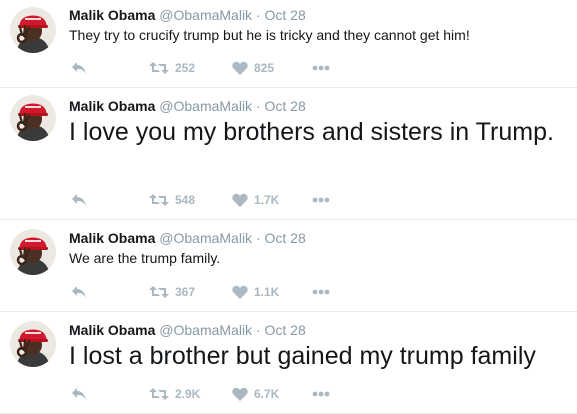 The height and width of the screenshot is (414, 577). What do you see at coordinates (188, 394) in the screenshot?
I see `retweet-count: 2.9K` at bounding box center [188, 394].